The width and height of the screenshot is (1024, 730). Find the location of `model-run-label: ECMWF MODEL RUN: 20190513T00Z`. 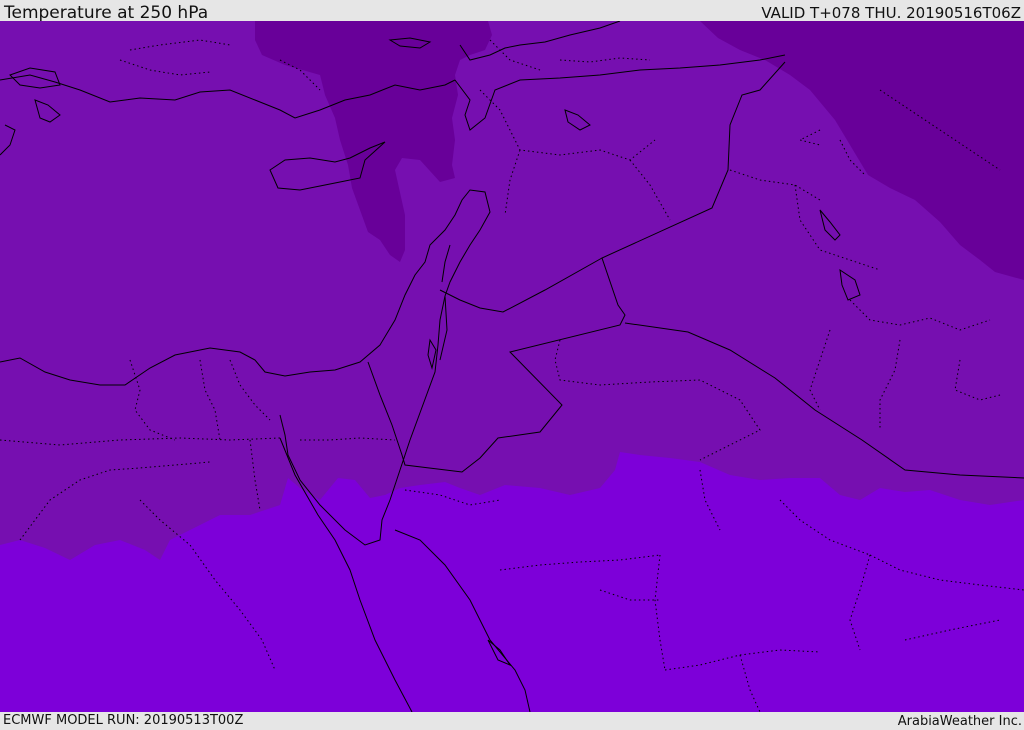

model-run-label: ECMWF MODEL RUN: 20190513T00Z is located at coordinates (123, 720).